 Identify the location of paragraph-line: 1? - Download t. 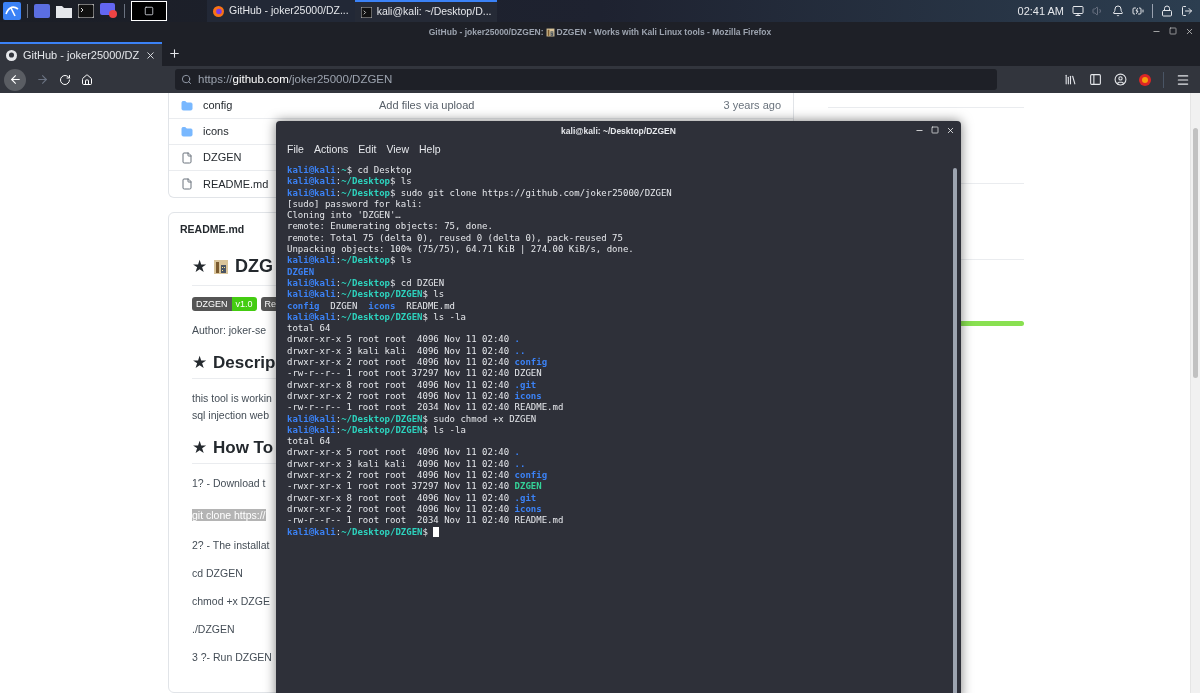
(229, 483).